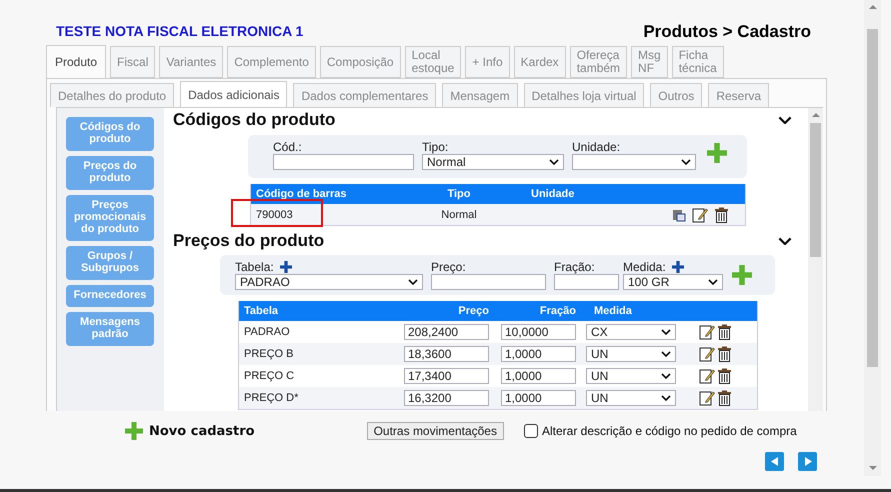  What do you see at coordinates (364, 95) in the screenshot?
I see `subtab: Dados complementares` at bounding box center [364, 95].